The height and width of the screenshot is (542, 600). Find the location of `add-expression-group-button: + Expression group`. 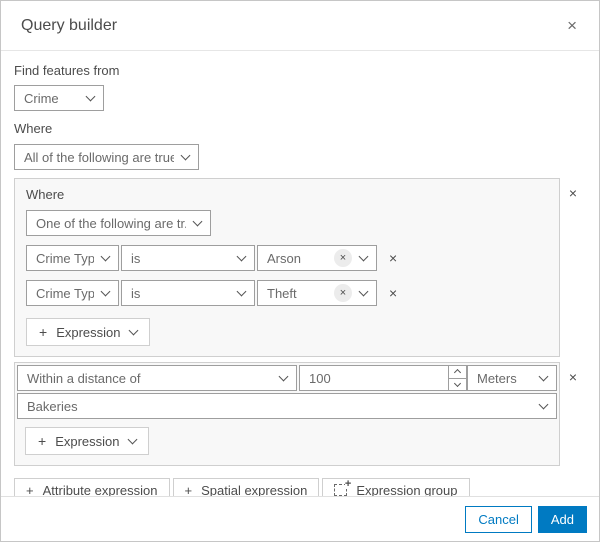

add-expression-group-button: + Expression group is located at coordinates (396, 487).